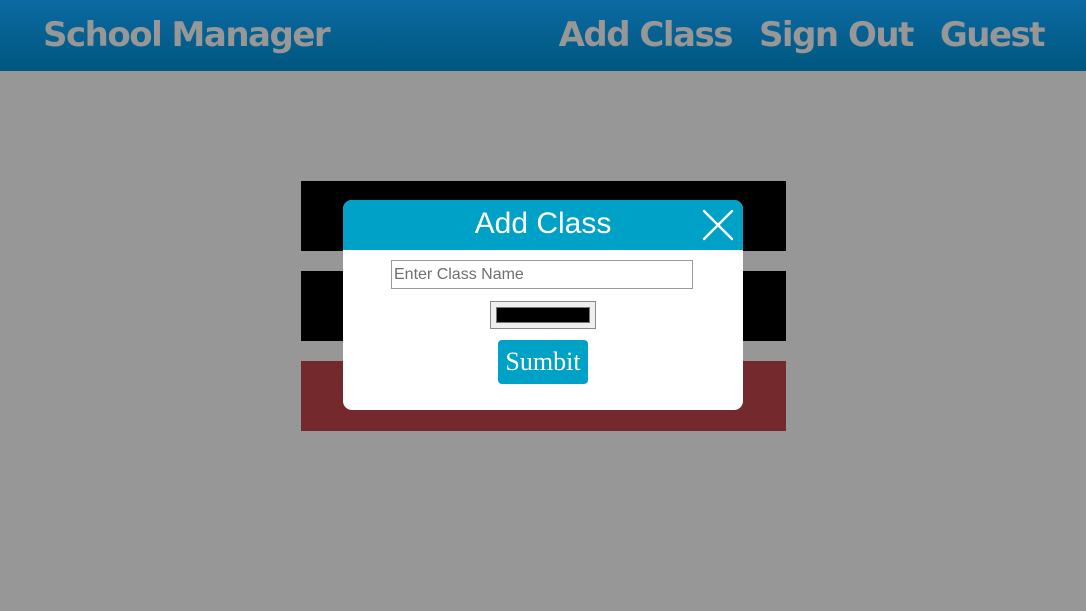 This screenshot has height=611, width=1086. What do you see at coordinates (542, 274) in the screenshot?
I see `class-name-input` at bounding box center [542, 274].